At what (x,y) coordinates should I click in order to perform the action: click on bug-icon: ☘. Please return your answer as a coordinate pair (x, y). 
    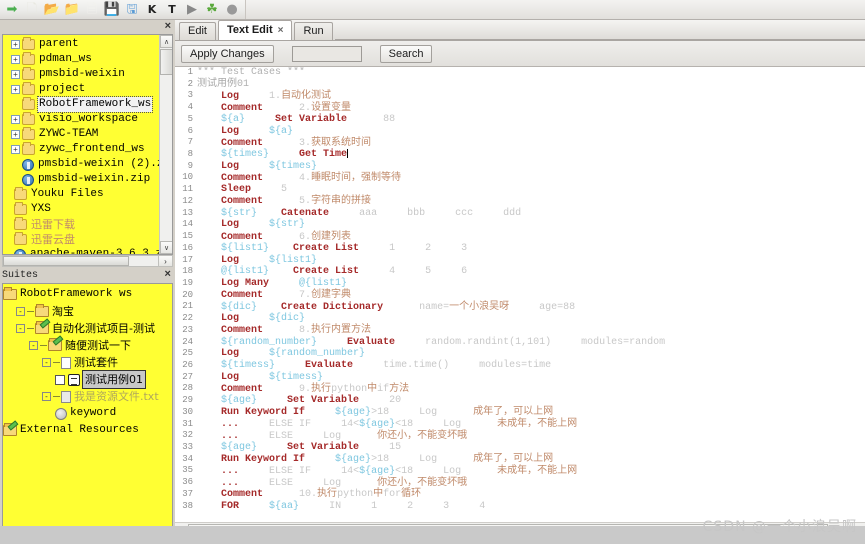
    Looking at the image, I should click on (212, 9).